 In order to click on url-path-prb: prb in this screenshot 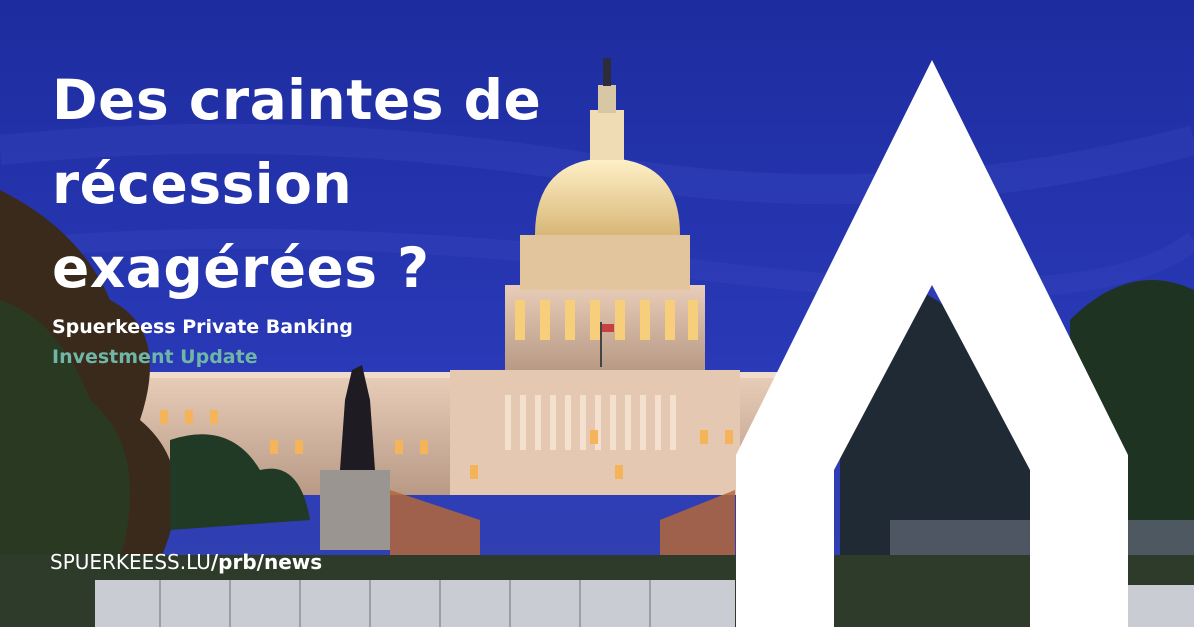, I will do `click(237, 562)`.